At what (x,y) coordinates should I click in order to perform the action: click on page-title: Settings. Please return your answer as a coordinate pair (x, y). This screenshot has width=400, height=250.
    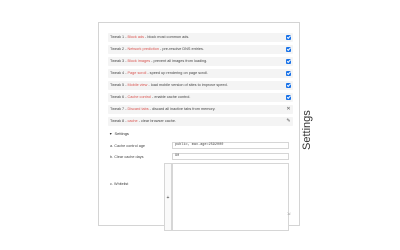
    Looking at the image, I should click on (307, 130).